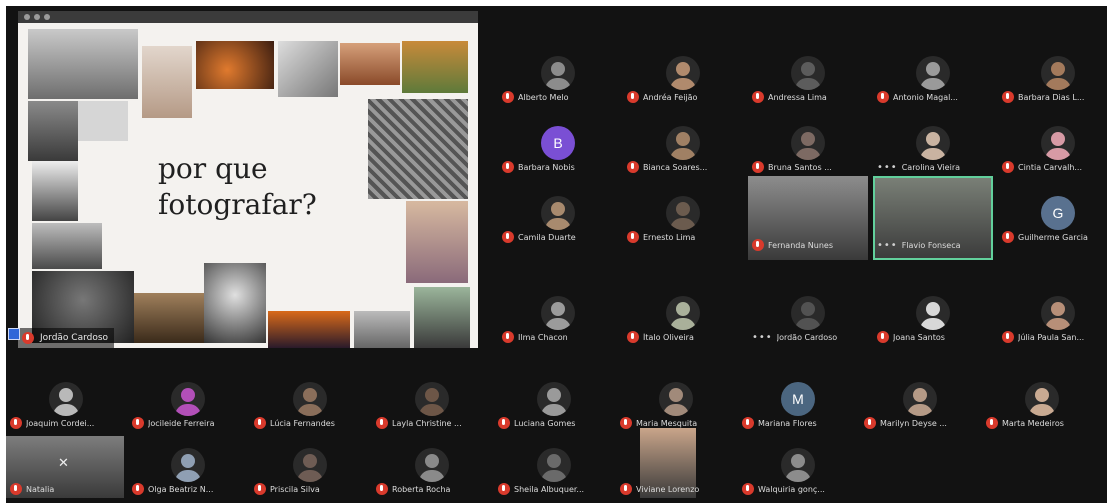  Describe the element at coordinates (188, 402) in the screenshot. I see `participant-tile: Jocileide Ferreira` at that location.